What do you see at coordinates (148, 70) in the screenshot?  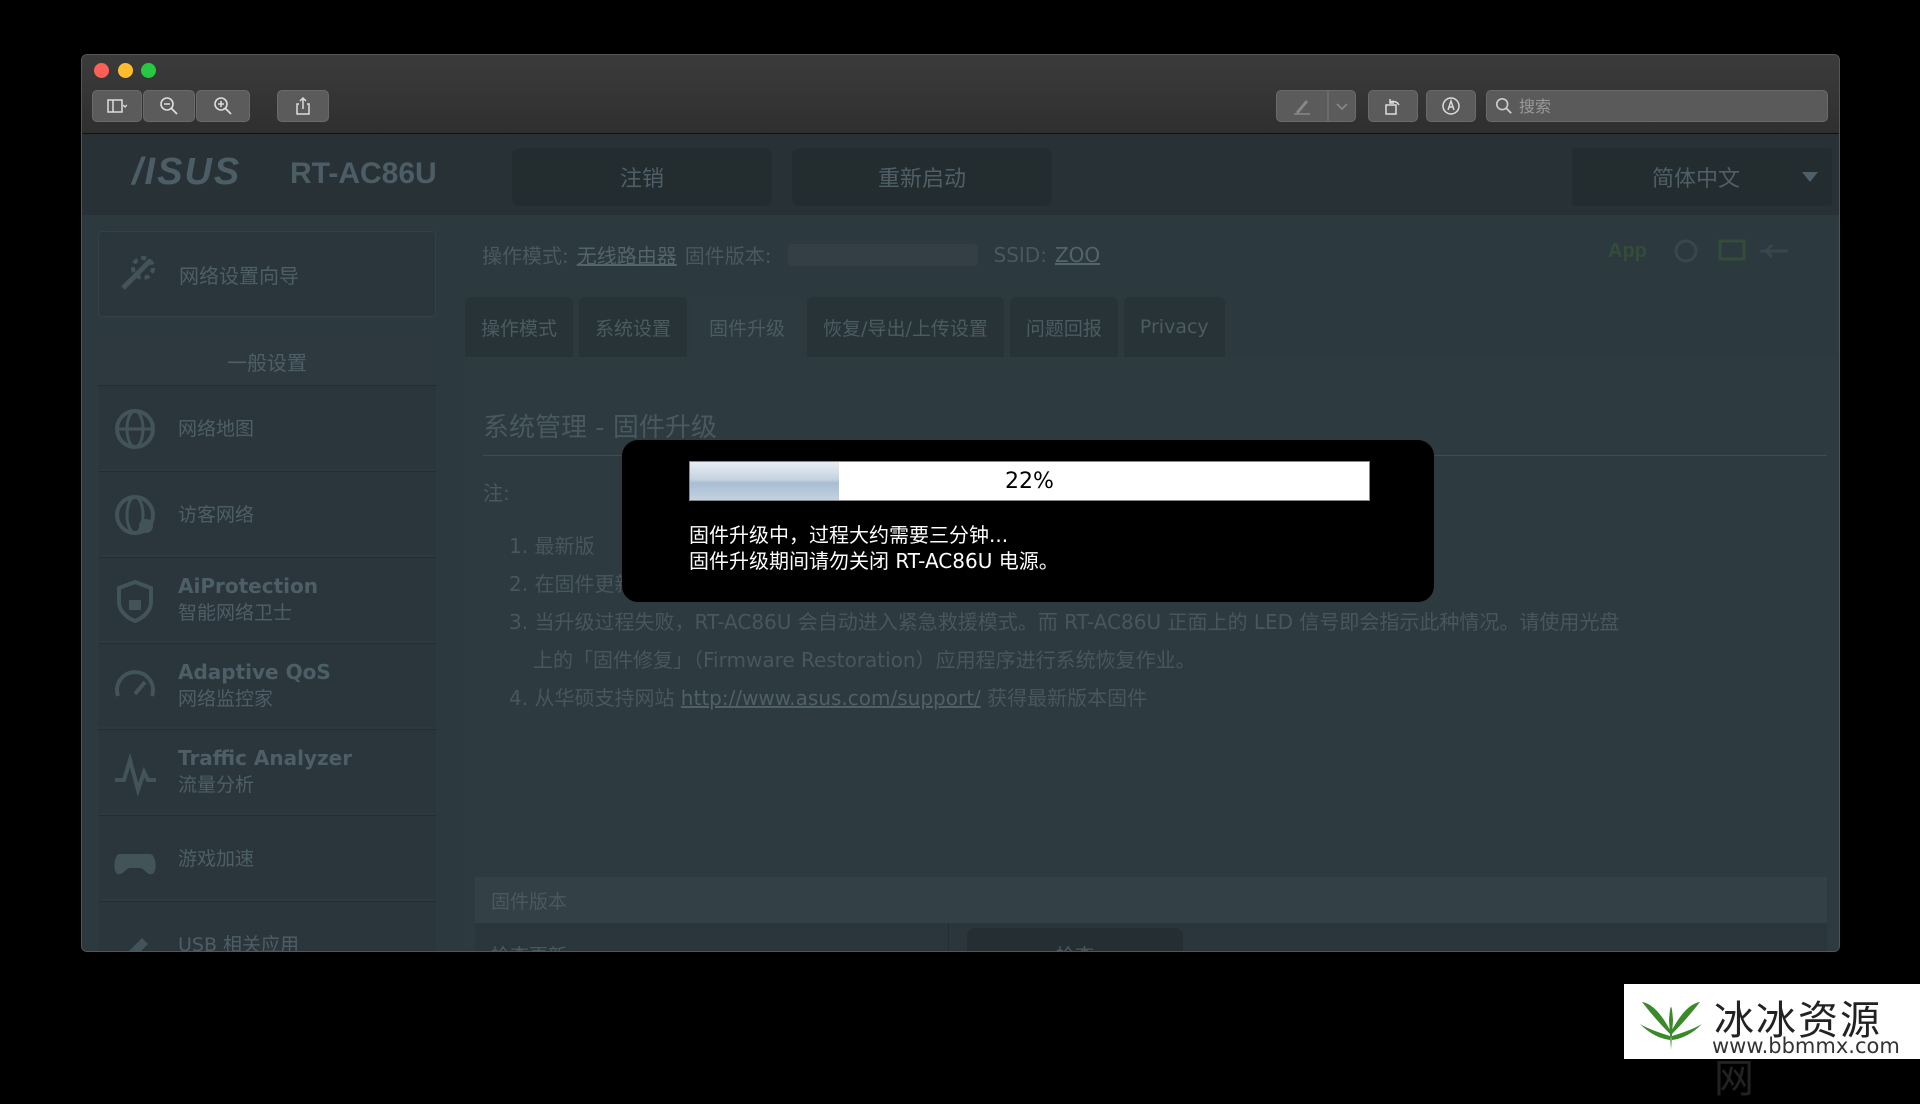 I see `maximize-window-button` at bounding box center [148, 70].